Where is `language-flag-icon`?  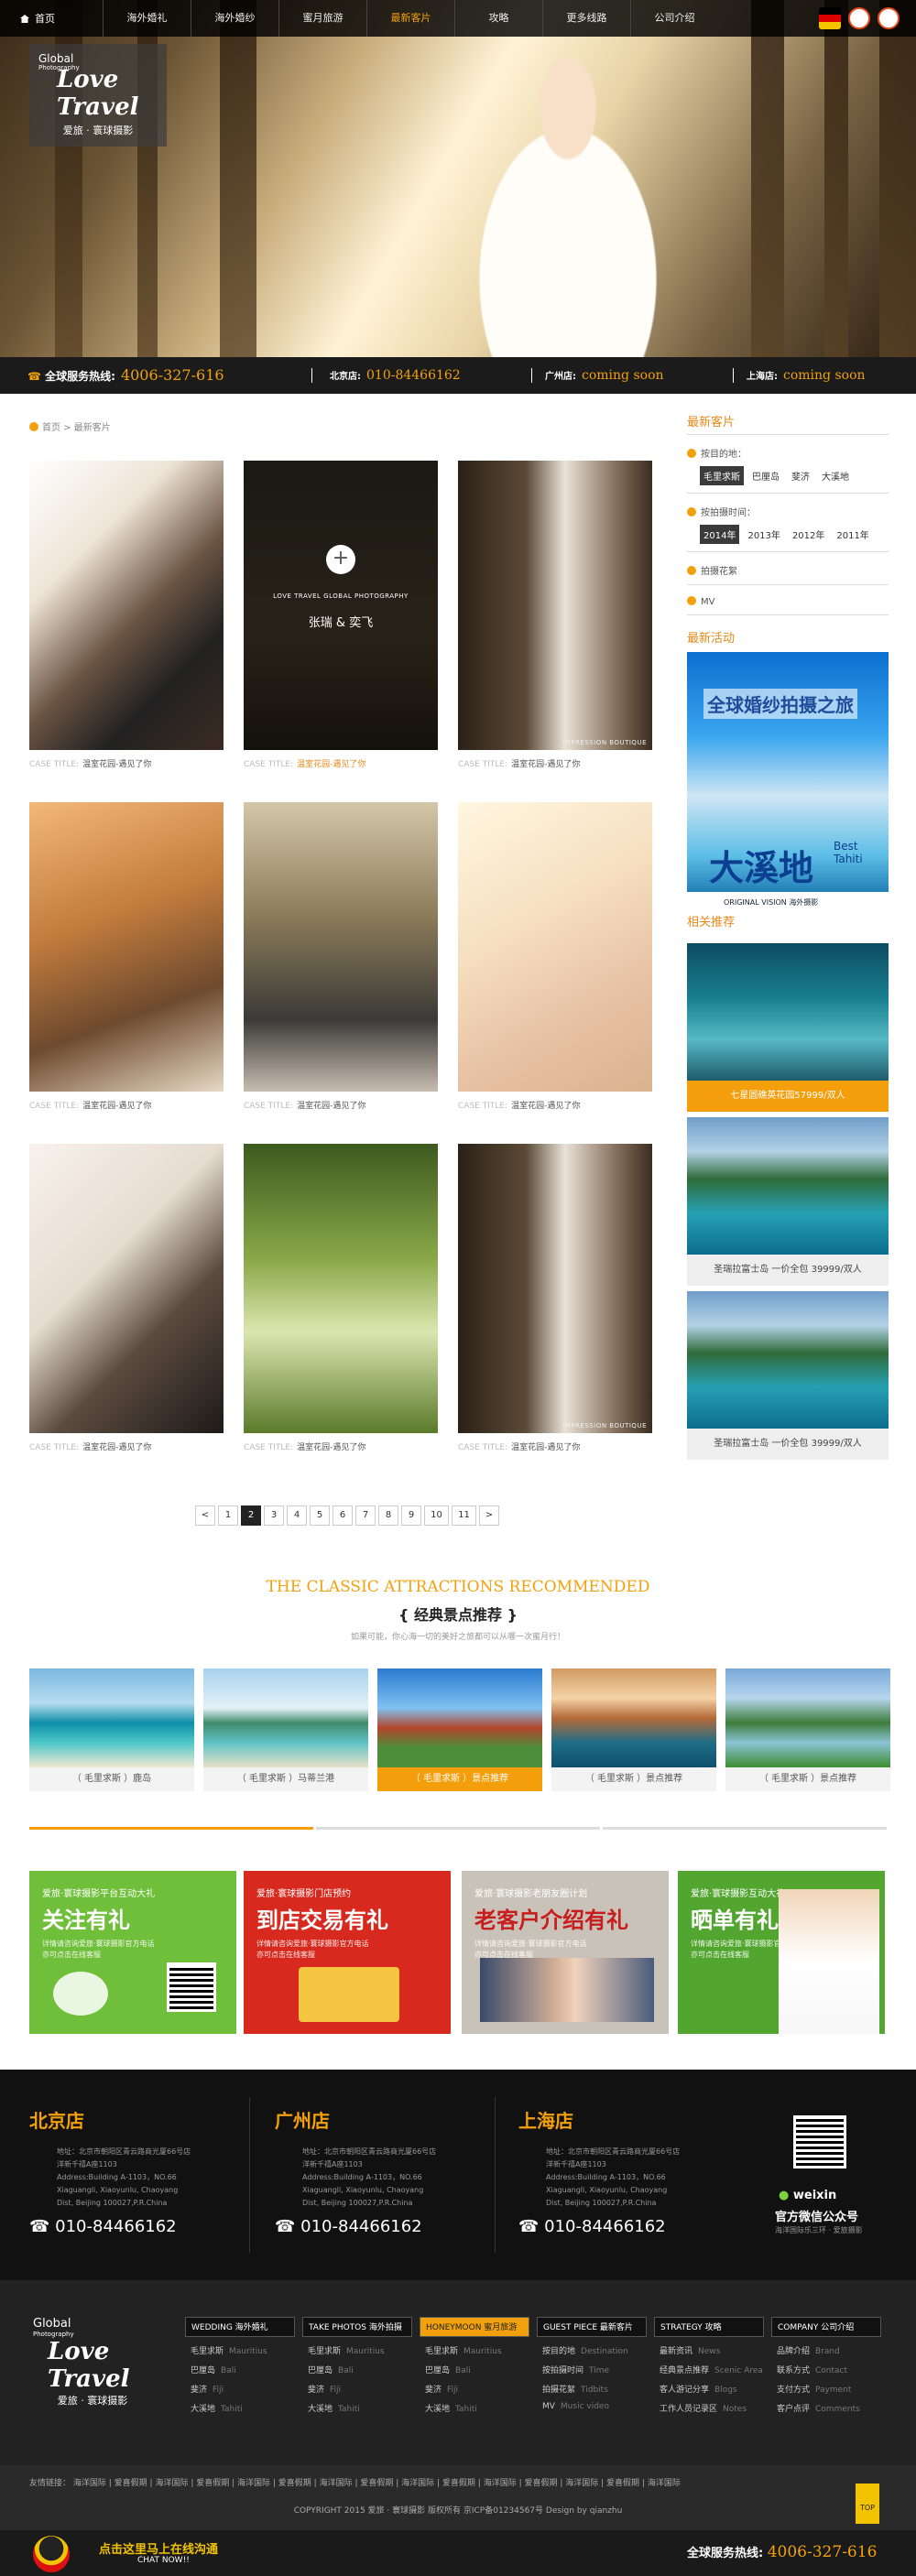 language-flag-icon is located at coordinates (830, 18).